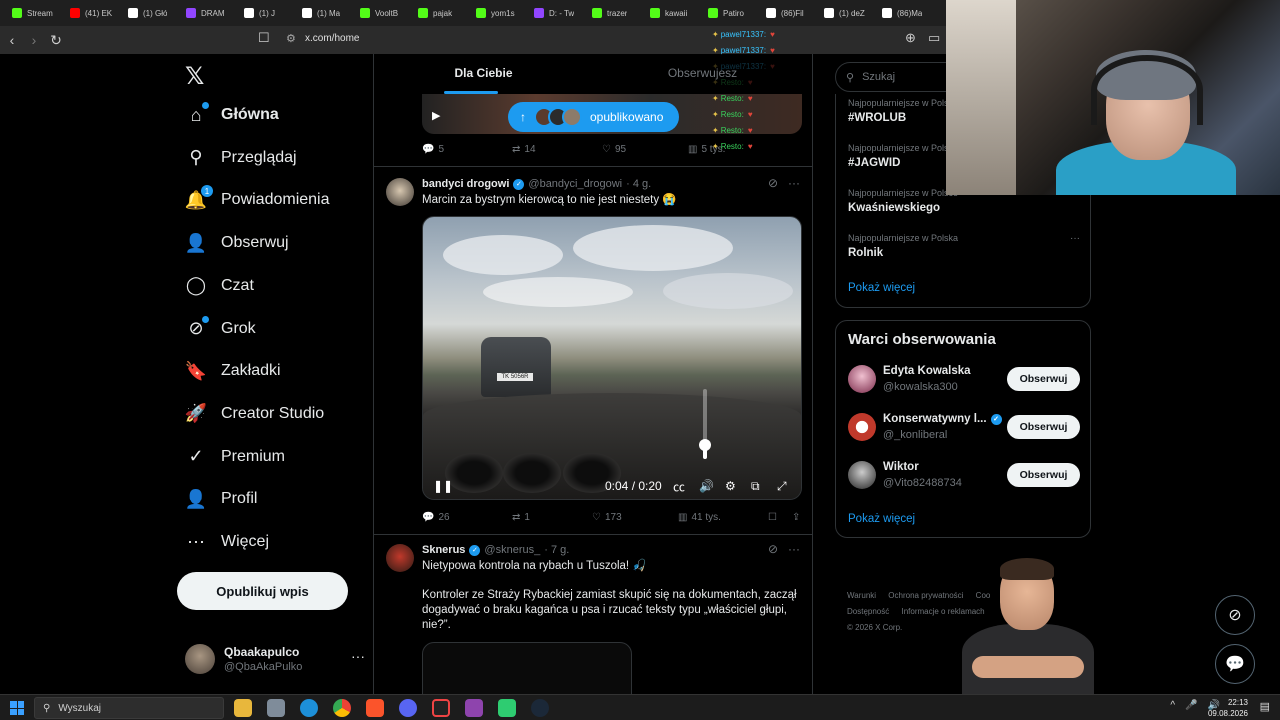 The width and height of the screenshot is (1280, 720). Describe the element at coordinates (540, 708) in the screenshot. I see `steam-icon` at that location.